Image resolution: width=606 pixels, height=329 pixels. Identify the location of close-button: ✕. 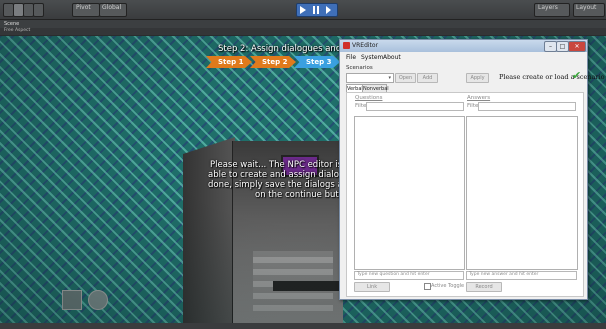
(577, 46).